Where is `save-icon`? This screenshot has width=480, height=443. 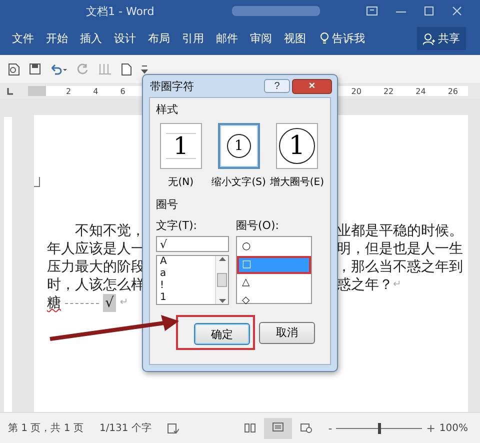 save-icon is located at coordinates (35, 69).